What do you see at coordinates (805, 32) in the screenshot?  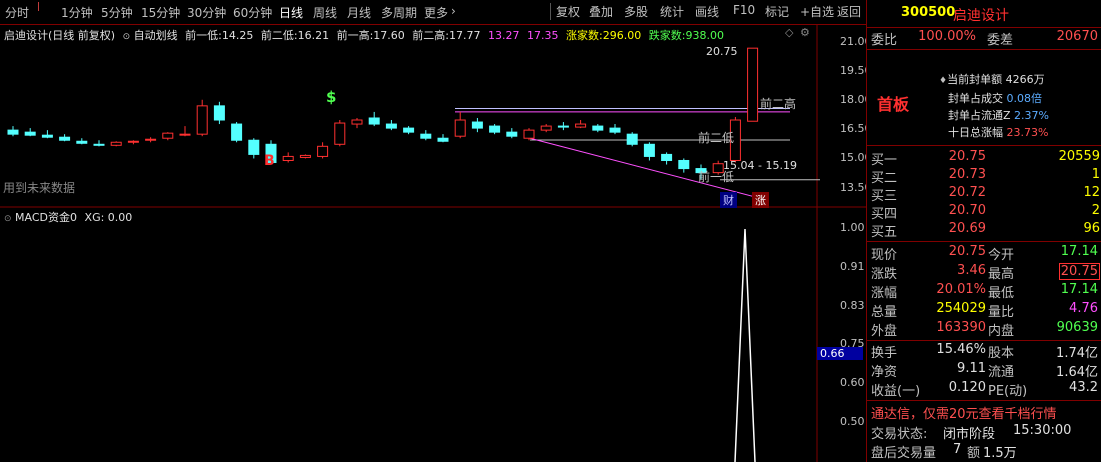 I see `chart-settings-icon: ⚙` at bounding box center [805, 32].